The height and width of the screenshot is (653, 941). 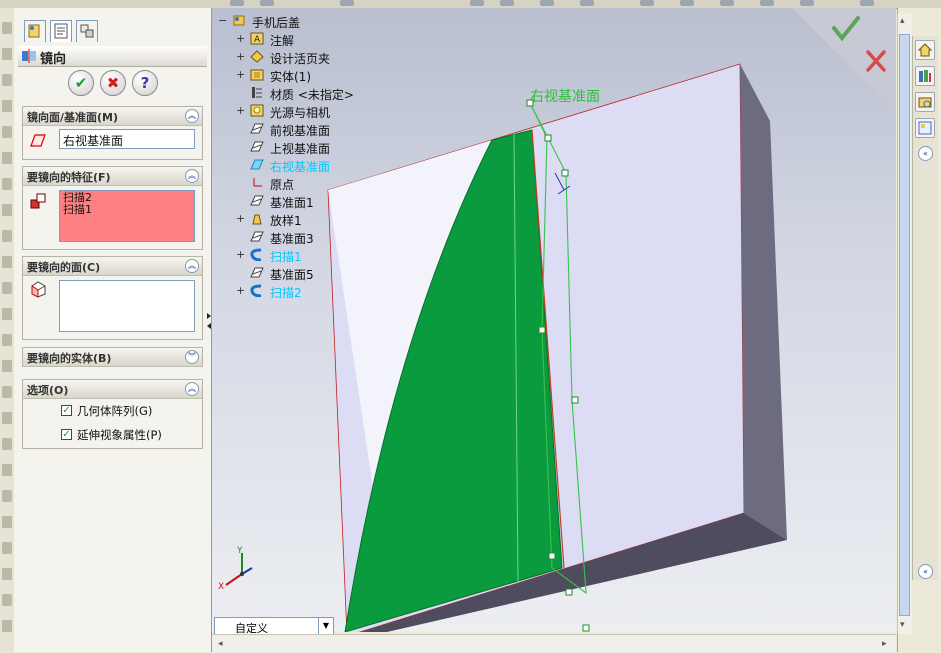 What do you see at coordinates (925, 76) in the screenshot?
I see `library-icon` at bounding box center [925, 76].